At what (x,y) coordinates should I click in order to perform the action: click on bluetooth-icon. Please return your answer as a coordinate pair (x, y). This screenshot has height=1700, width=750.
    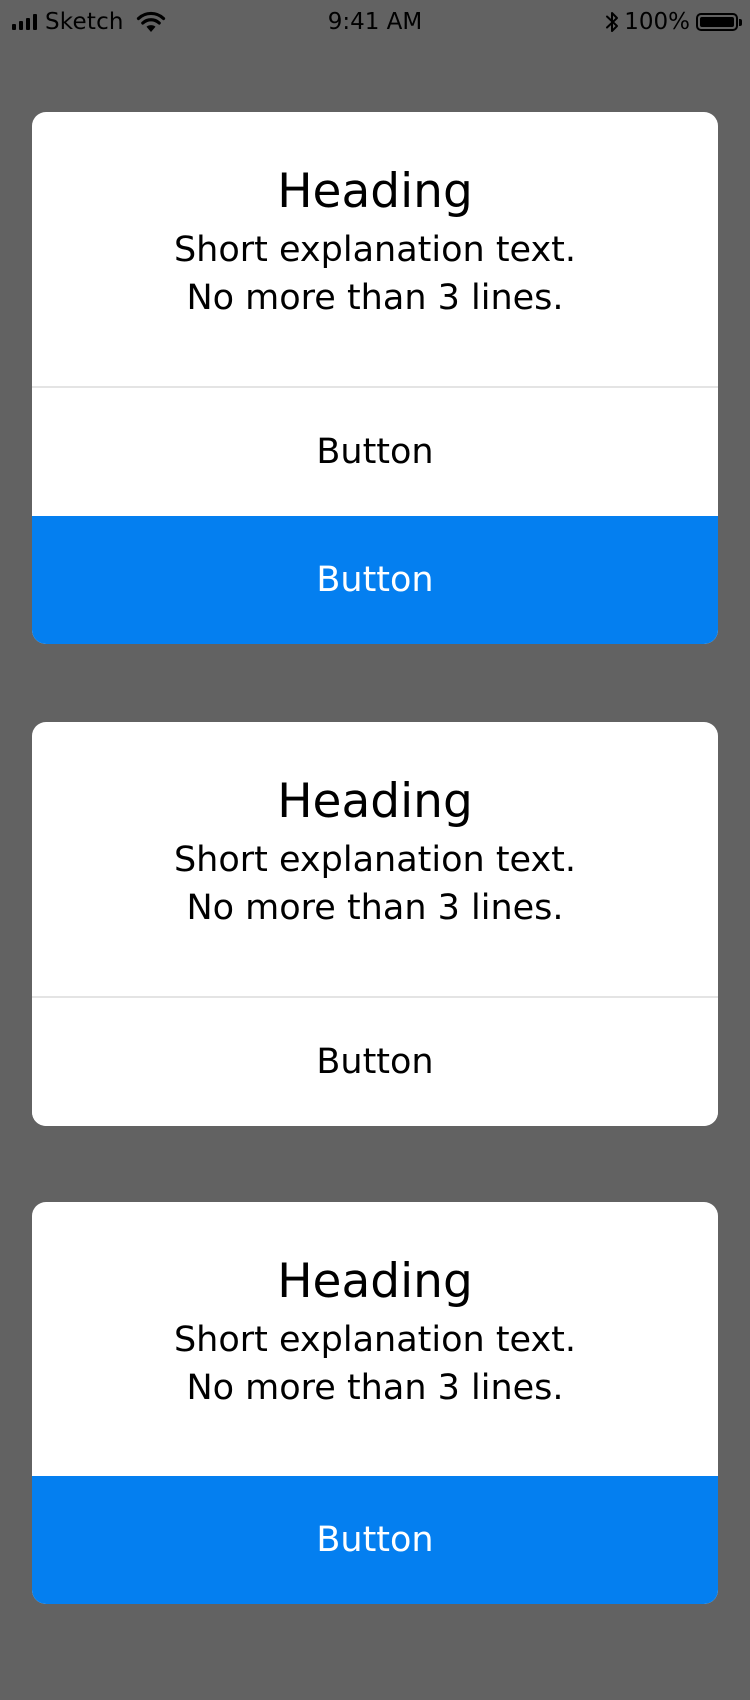
    Looking at the image, I should click on (612, 22).